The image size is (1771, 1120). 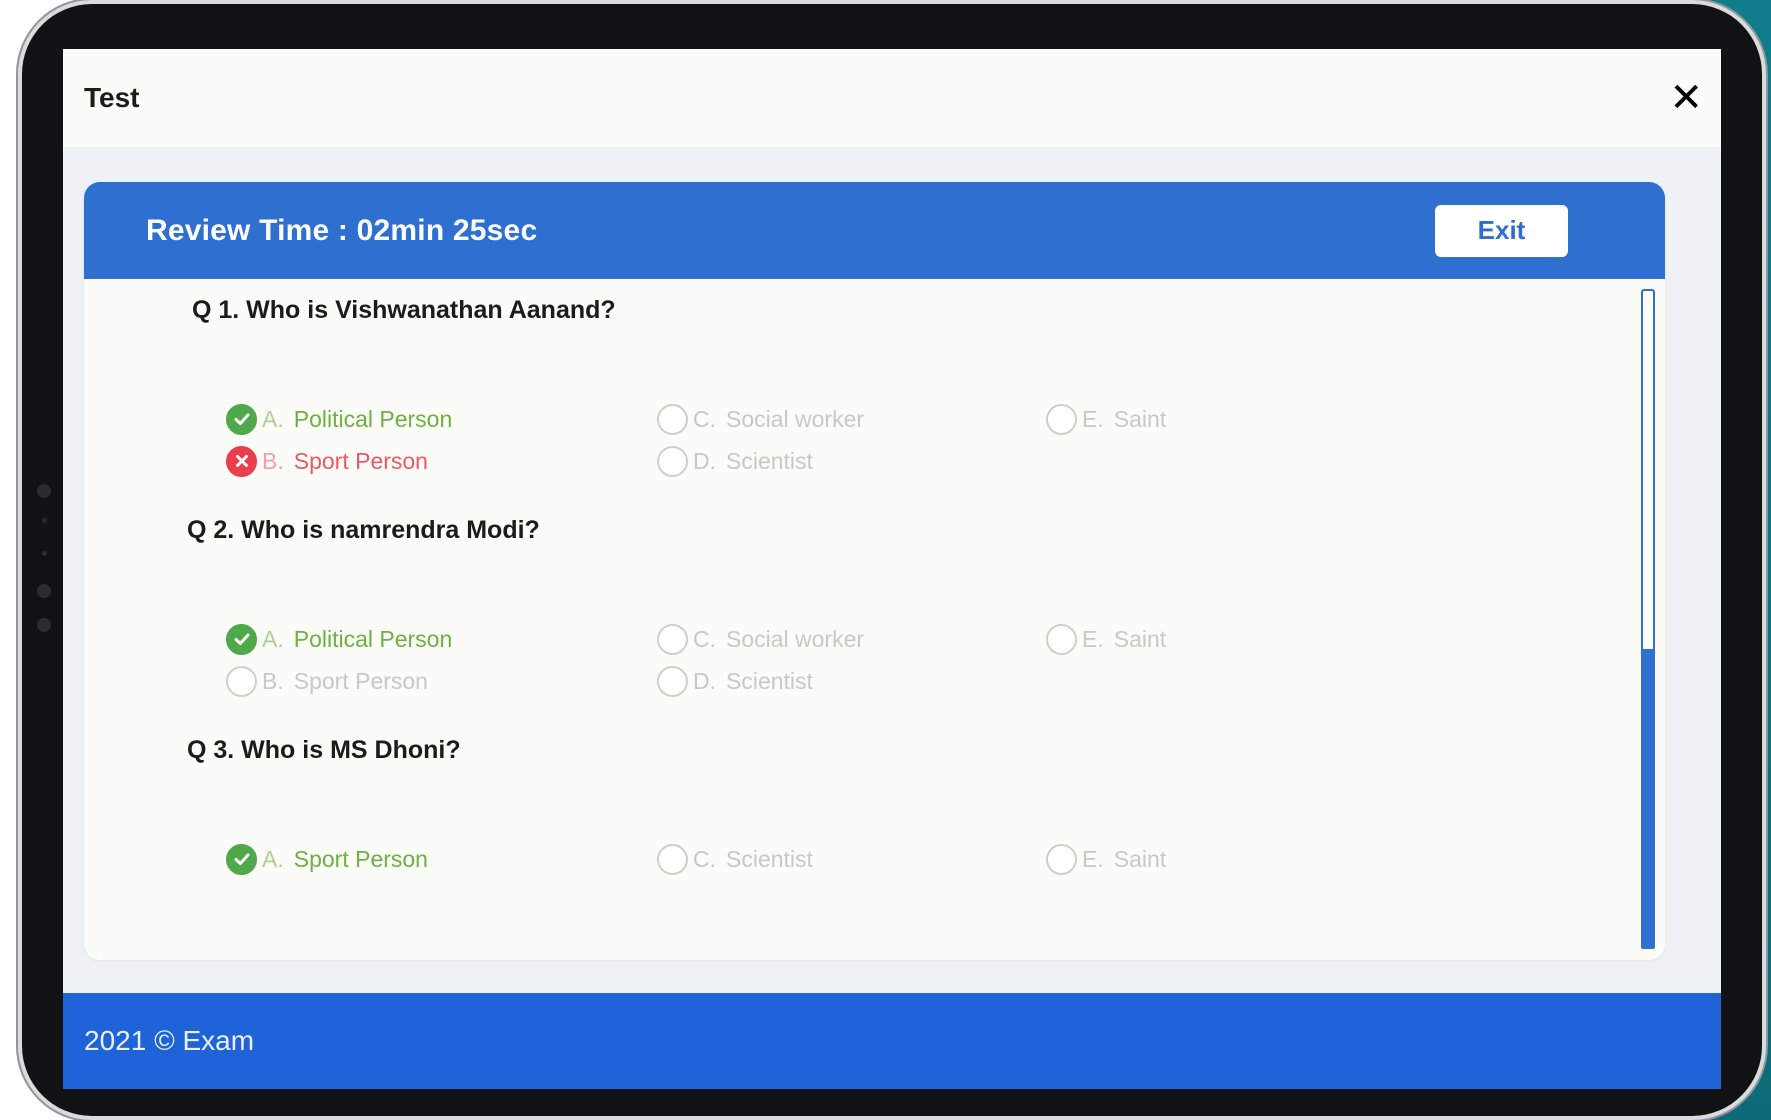 I want to click on review-header: Review Time : 02min 25sec Exit, so click(x=874, y=230).